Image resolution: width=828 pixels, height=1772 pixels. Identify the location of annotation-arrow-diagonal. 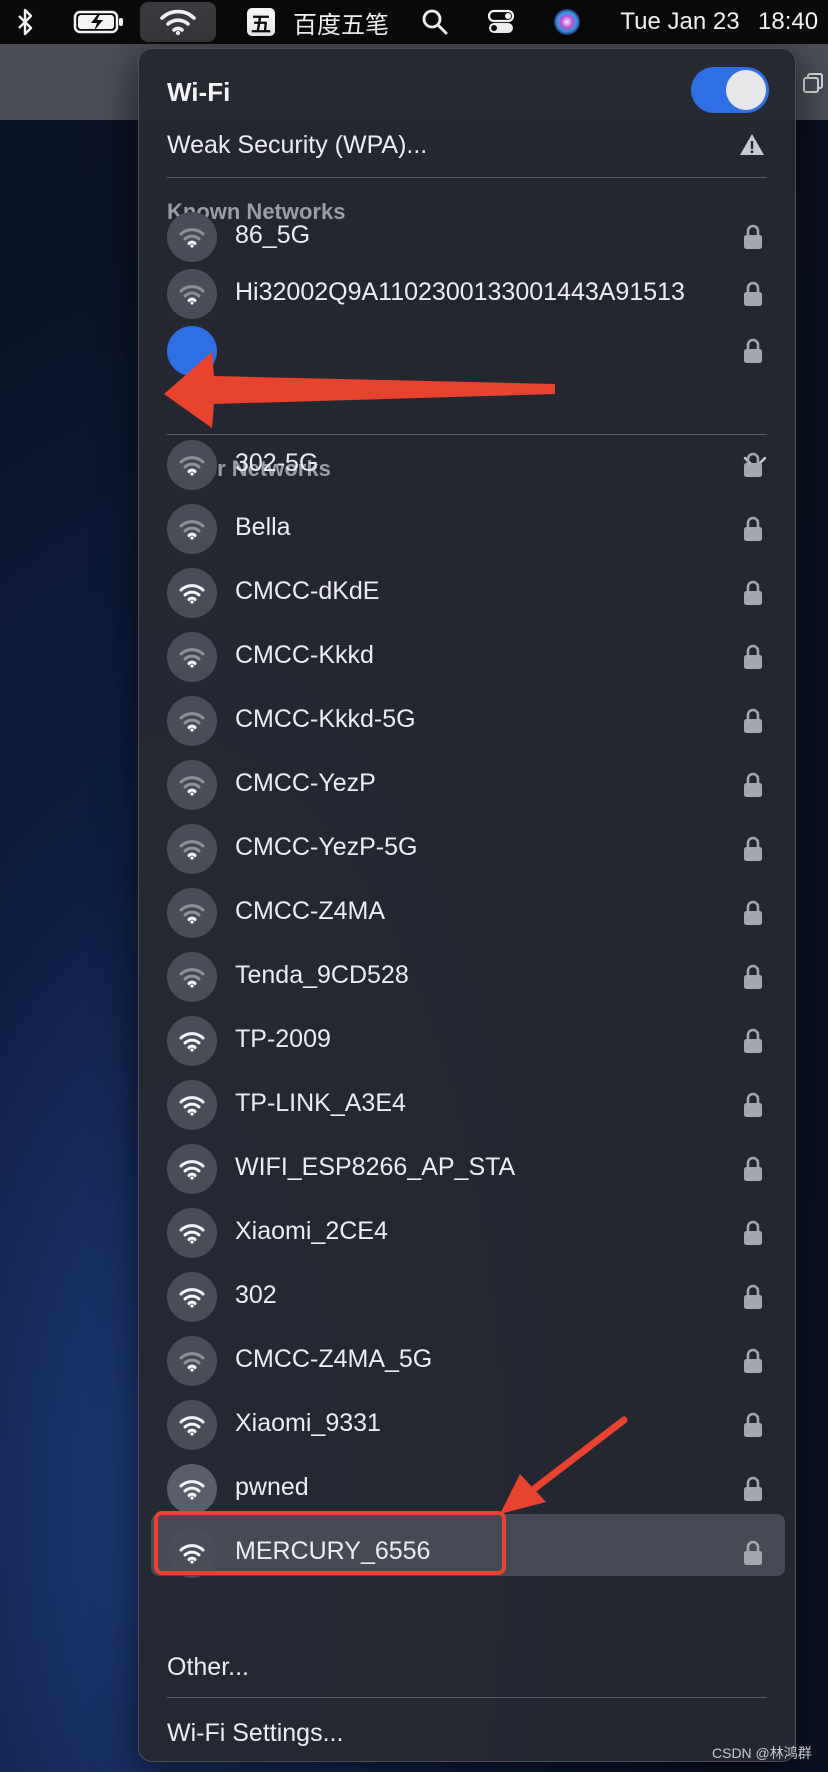
(564, 1465).